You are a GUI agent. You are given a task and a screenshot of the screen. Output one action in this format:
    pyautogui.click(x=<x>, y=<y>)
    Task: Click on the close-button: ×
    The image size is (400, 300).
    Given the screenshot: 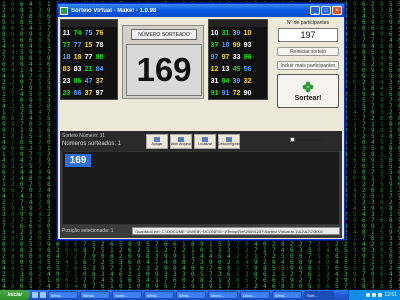 What is the action you would take?
    pyautogui.click(x=337, y=10)
    